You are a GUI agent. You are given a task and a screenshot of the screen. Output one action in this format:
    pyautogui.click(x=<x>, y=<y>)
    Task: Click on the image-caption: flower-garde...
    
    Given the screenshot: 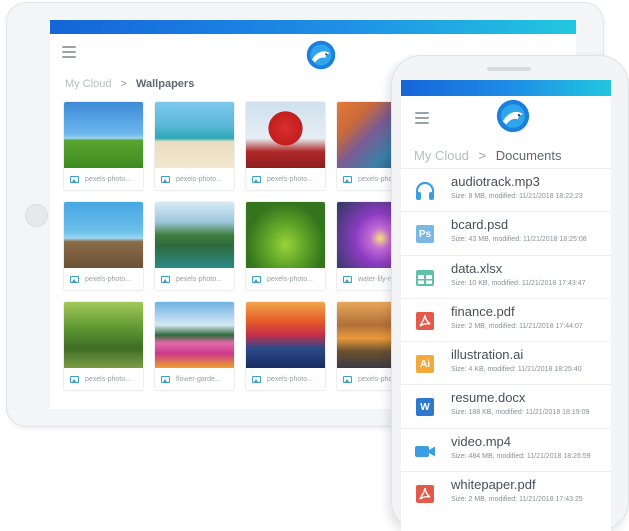 What is the action you would take?
    pyautogui.click(x=198, y=379)
    